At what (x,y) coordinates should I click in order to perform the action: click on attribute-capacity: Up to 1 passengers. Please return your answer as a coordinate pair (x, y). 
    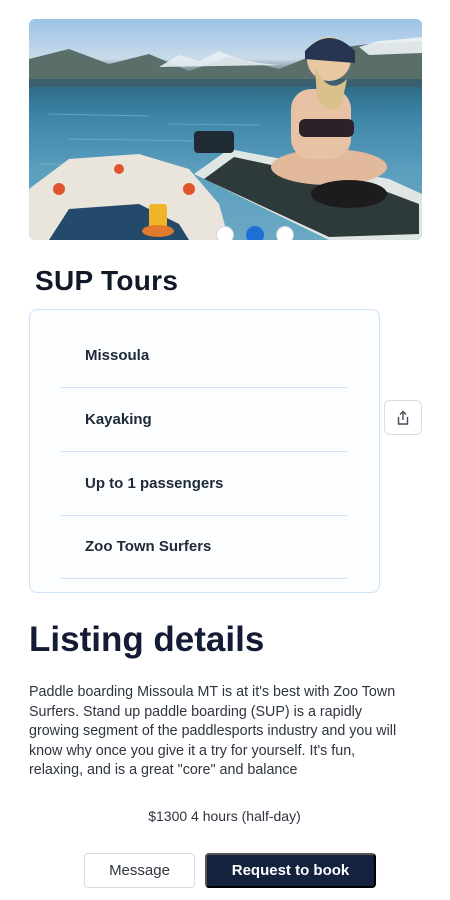
    Looking at the image, I should click on (204, 484).